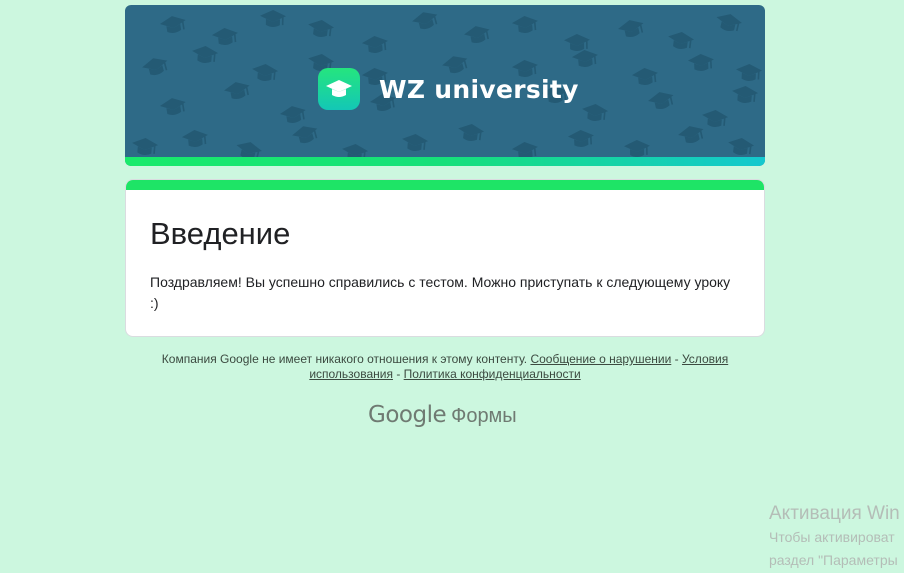 This screenshot has height=573, width=904. I want to click on brand-logo: WZ university, so click(448, 89).